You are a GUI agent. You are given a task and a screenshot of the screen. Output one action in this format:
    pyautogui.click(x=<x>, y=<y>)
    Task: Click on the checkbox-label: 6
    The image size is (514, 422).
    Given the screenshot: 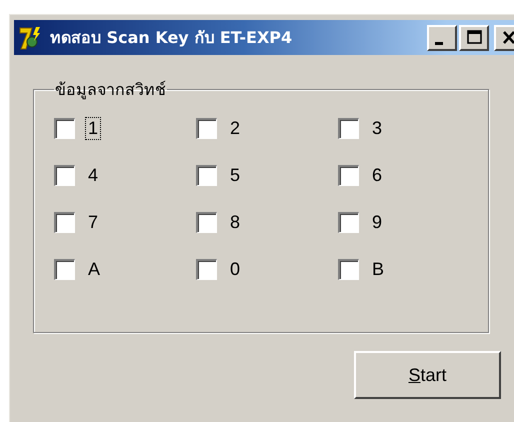 What is the action you would take?
    pyautogui.click(x=377, y=175)
    